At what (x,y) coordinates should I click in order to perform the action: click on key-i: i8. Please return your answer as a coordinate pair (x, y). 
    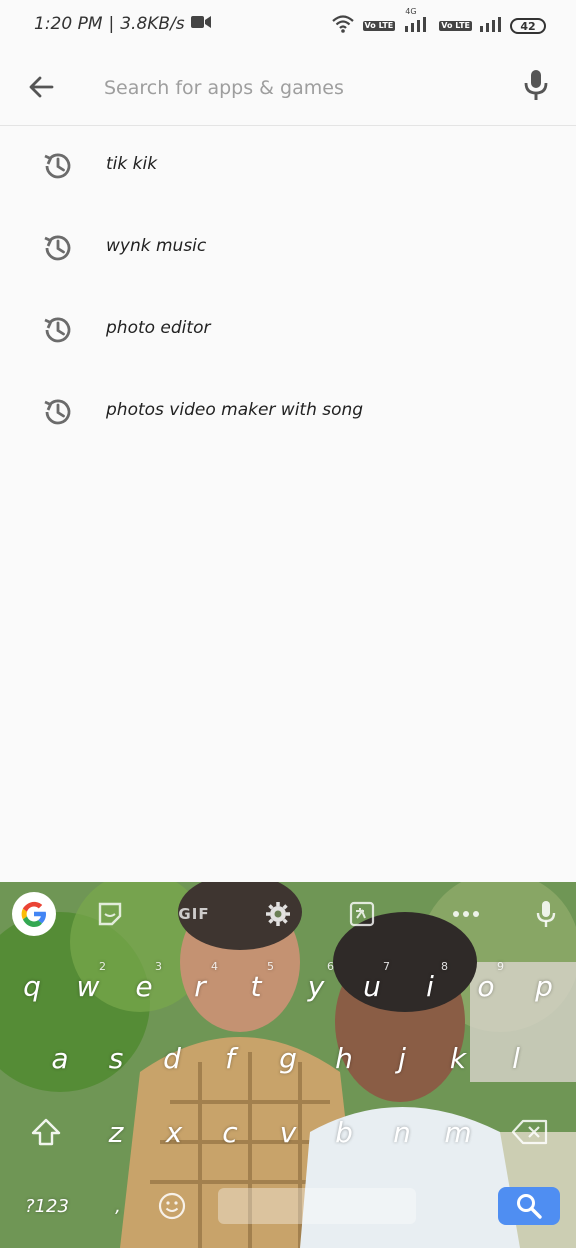
    Looking at the image, I should click on (430, 986).